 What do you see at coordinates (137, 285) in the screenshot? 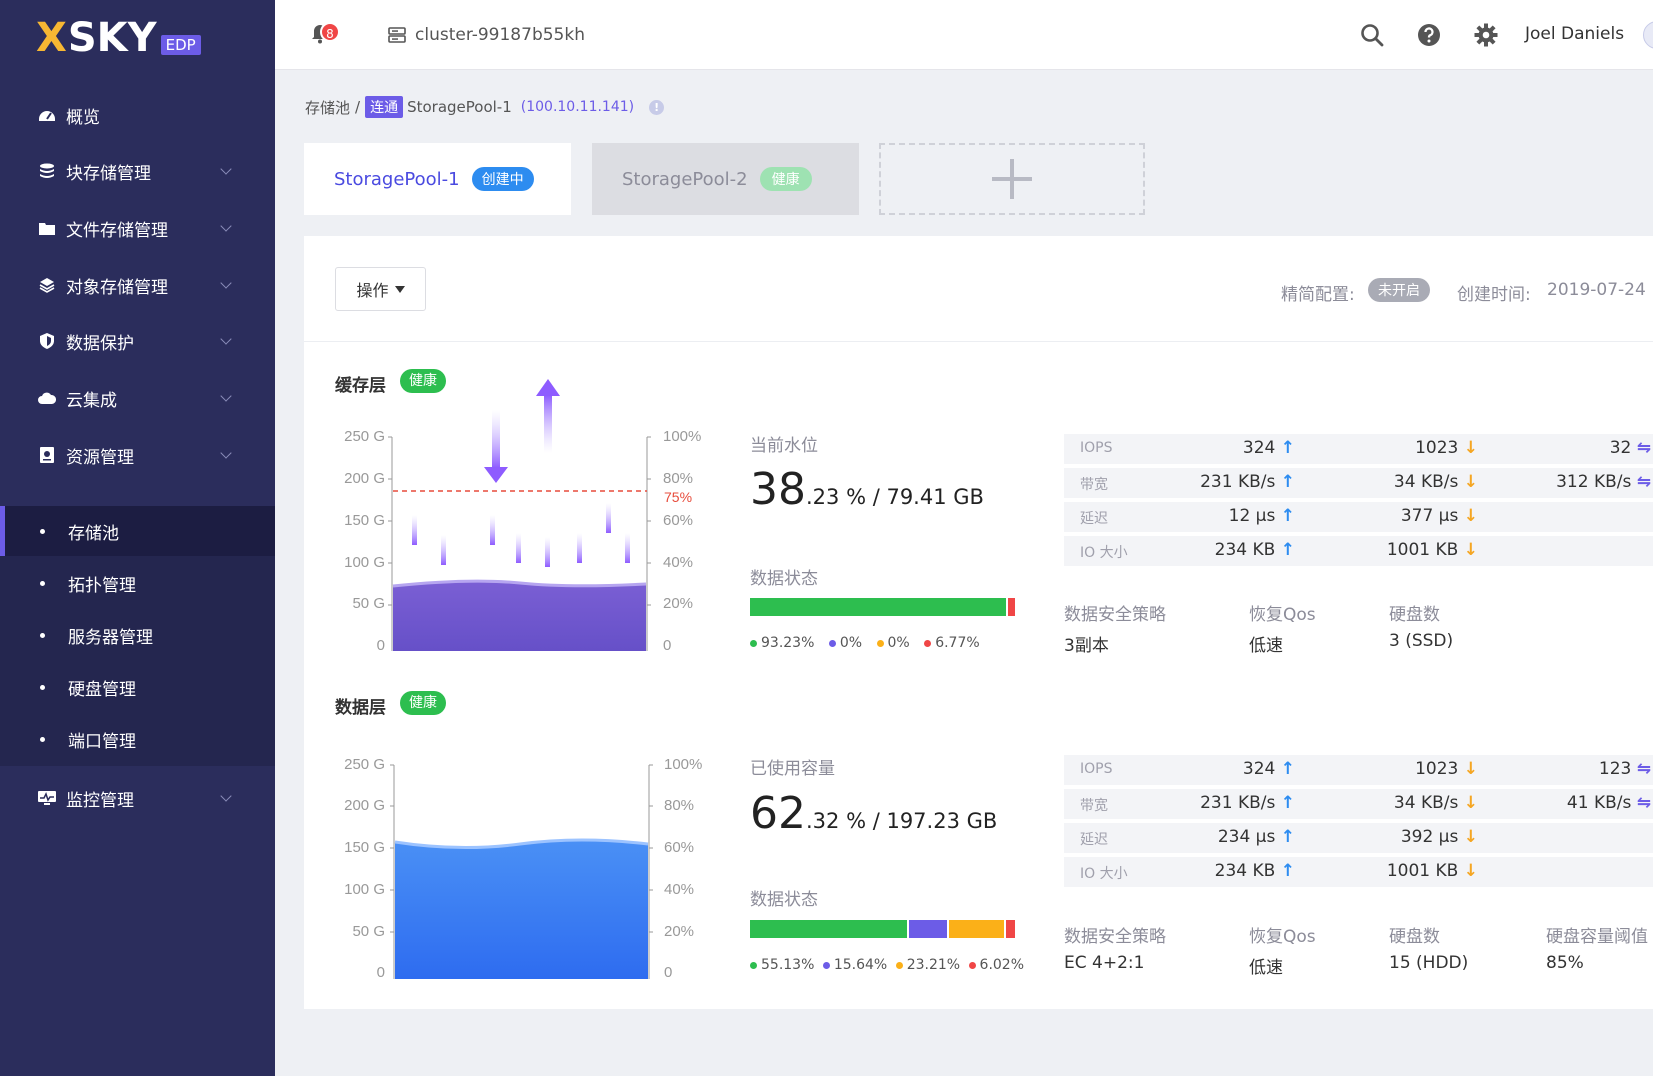
I see `nav-object-storage: 对象存储管理` at bounding box center [137, 285].